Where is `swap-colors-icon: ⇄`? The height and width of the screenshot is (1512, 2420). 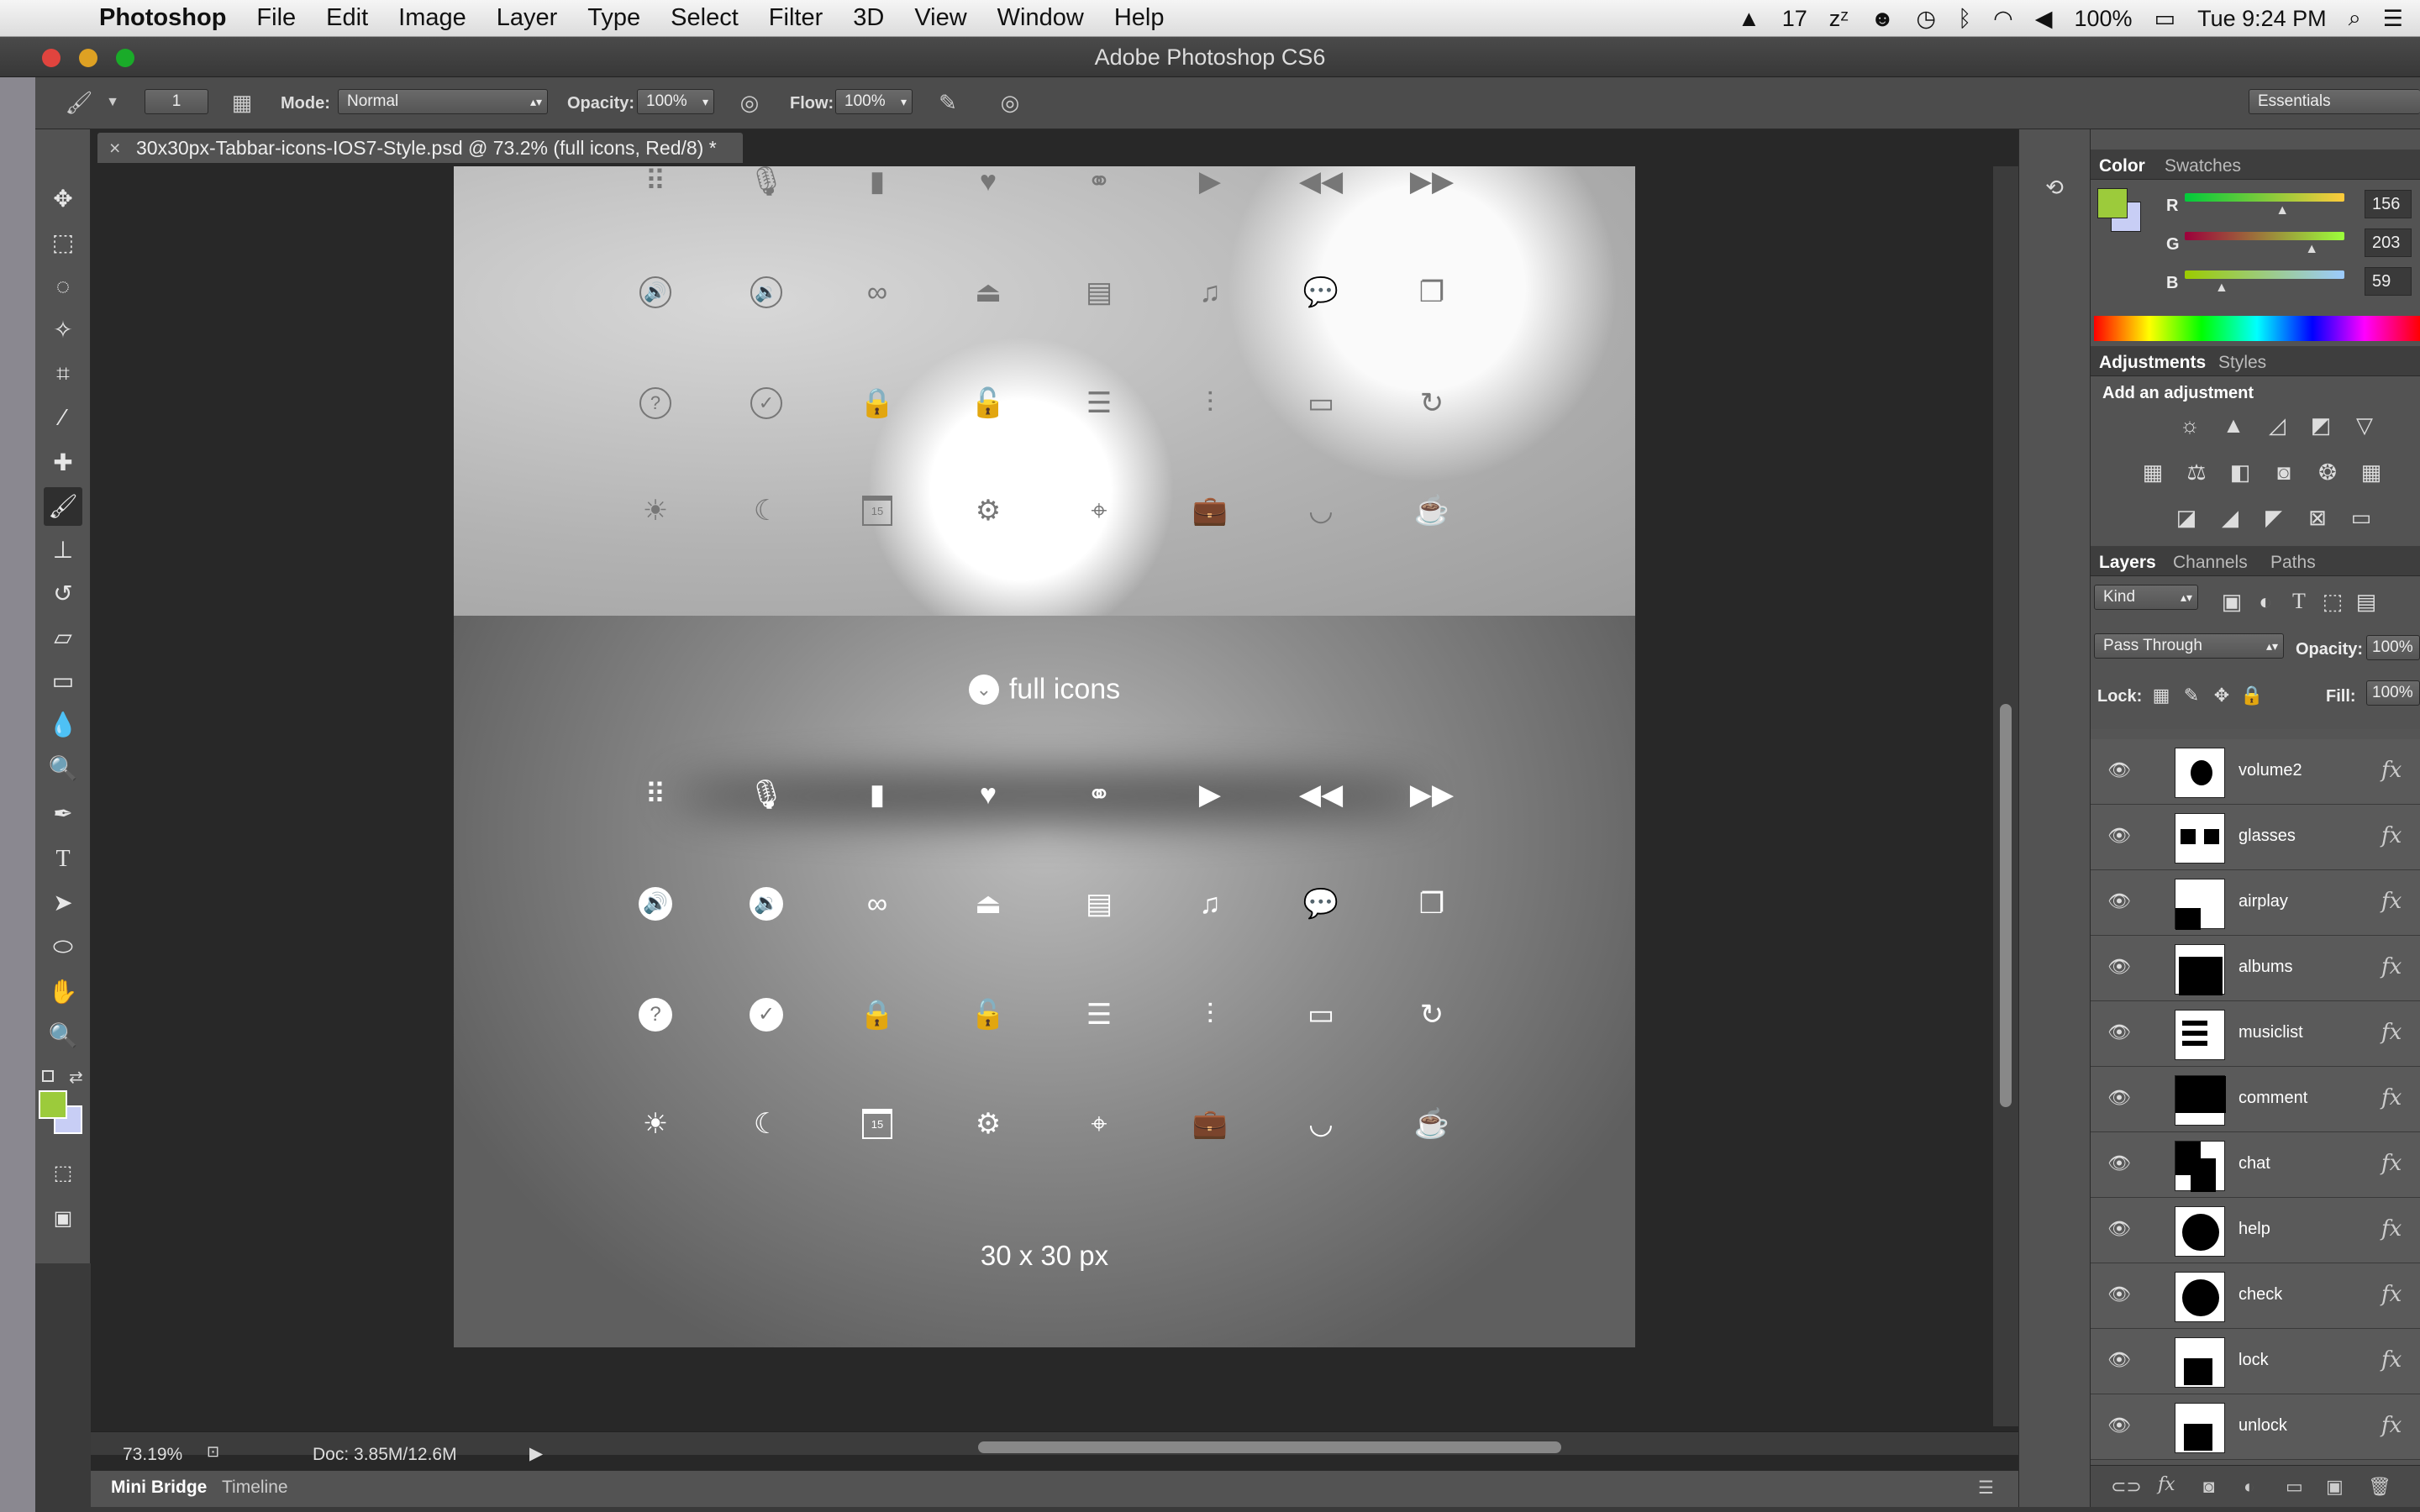
swap-colors-icon: ⇄ is located at coordinates (76, 1077).